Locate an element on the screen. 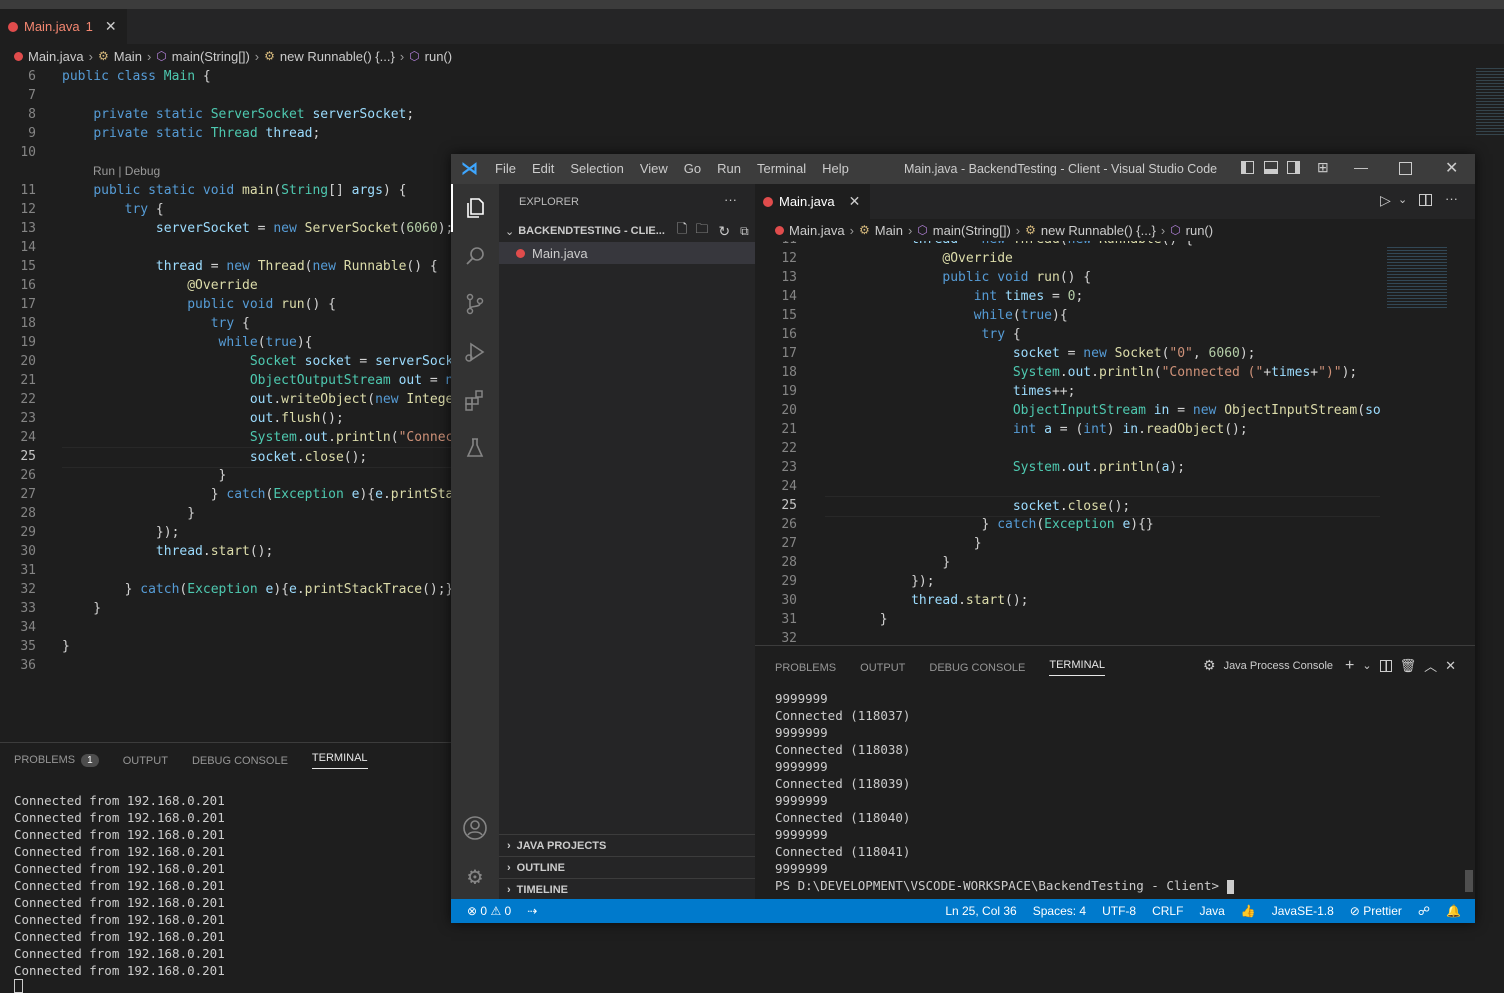  code-line: ObjectOutputStream out = new is located at coordinates (256, 380).